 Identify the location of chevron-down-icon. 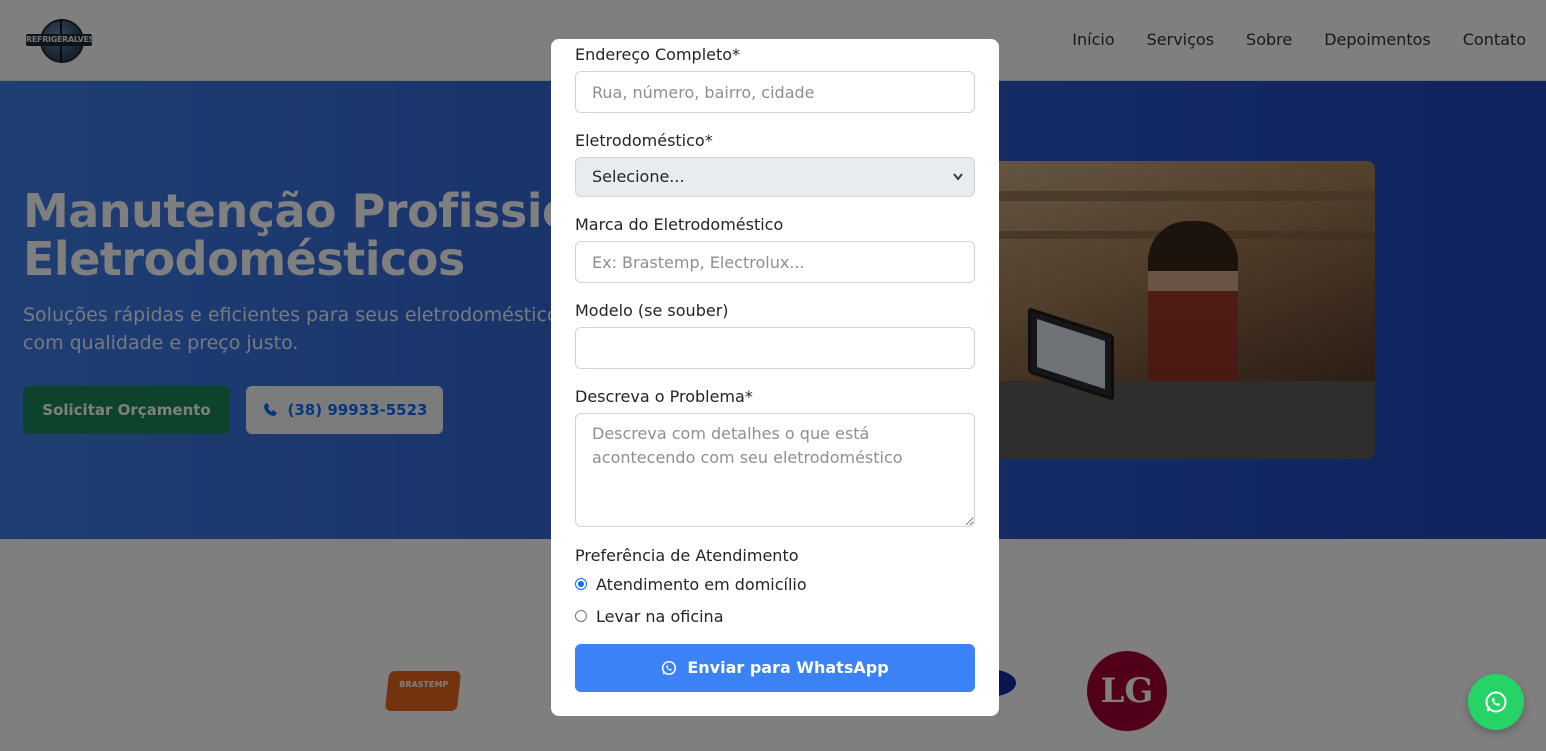
(958, 184).